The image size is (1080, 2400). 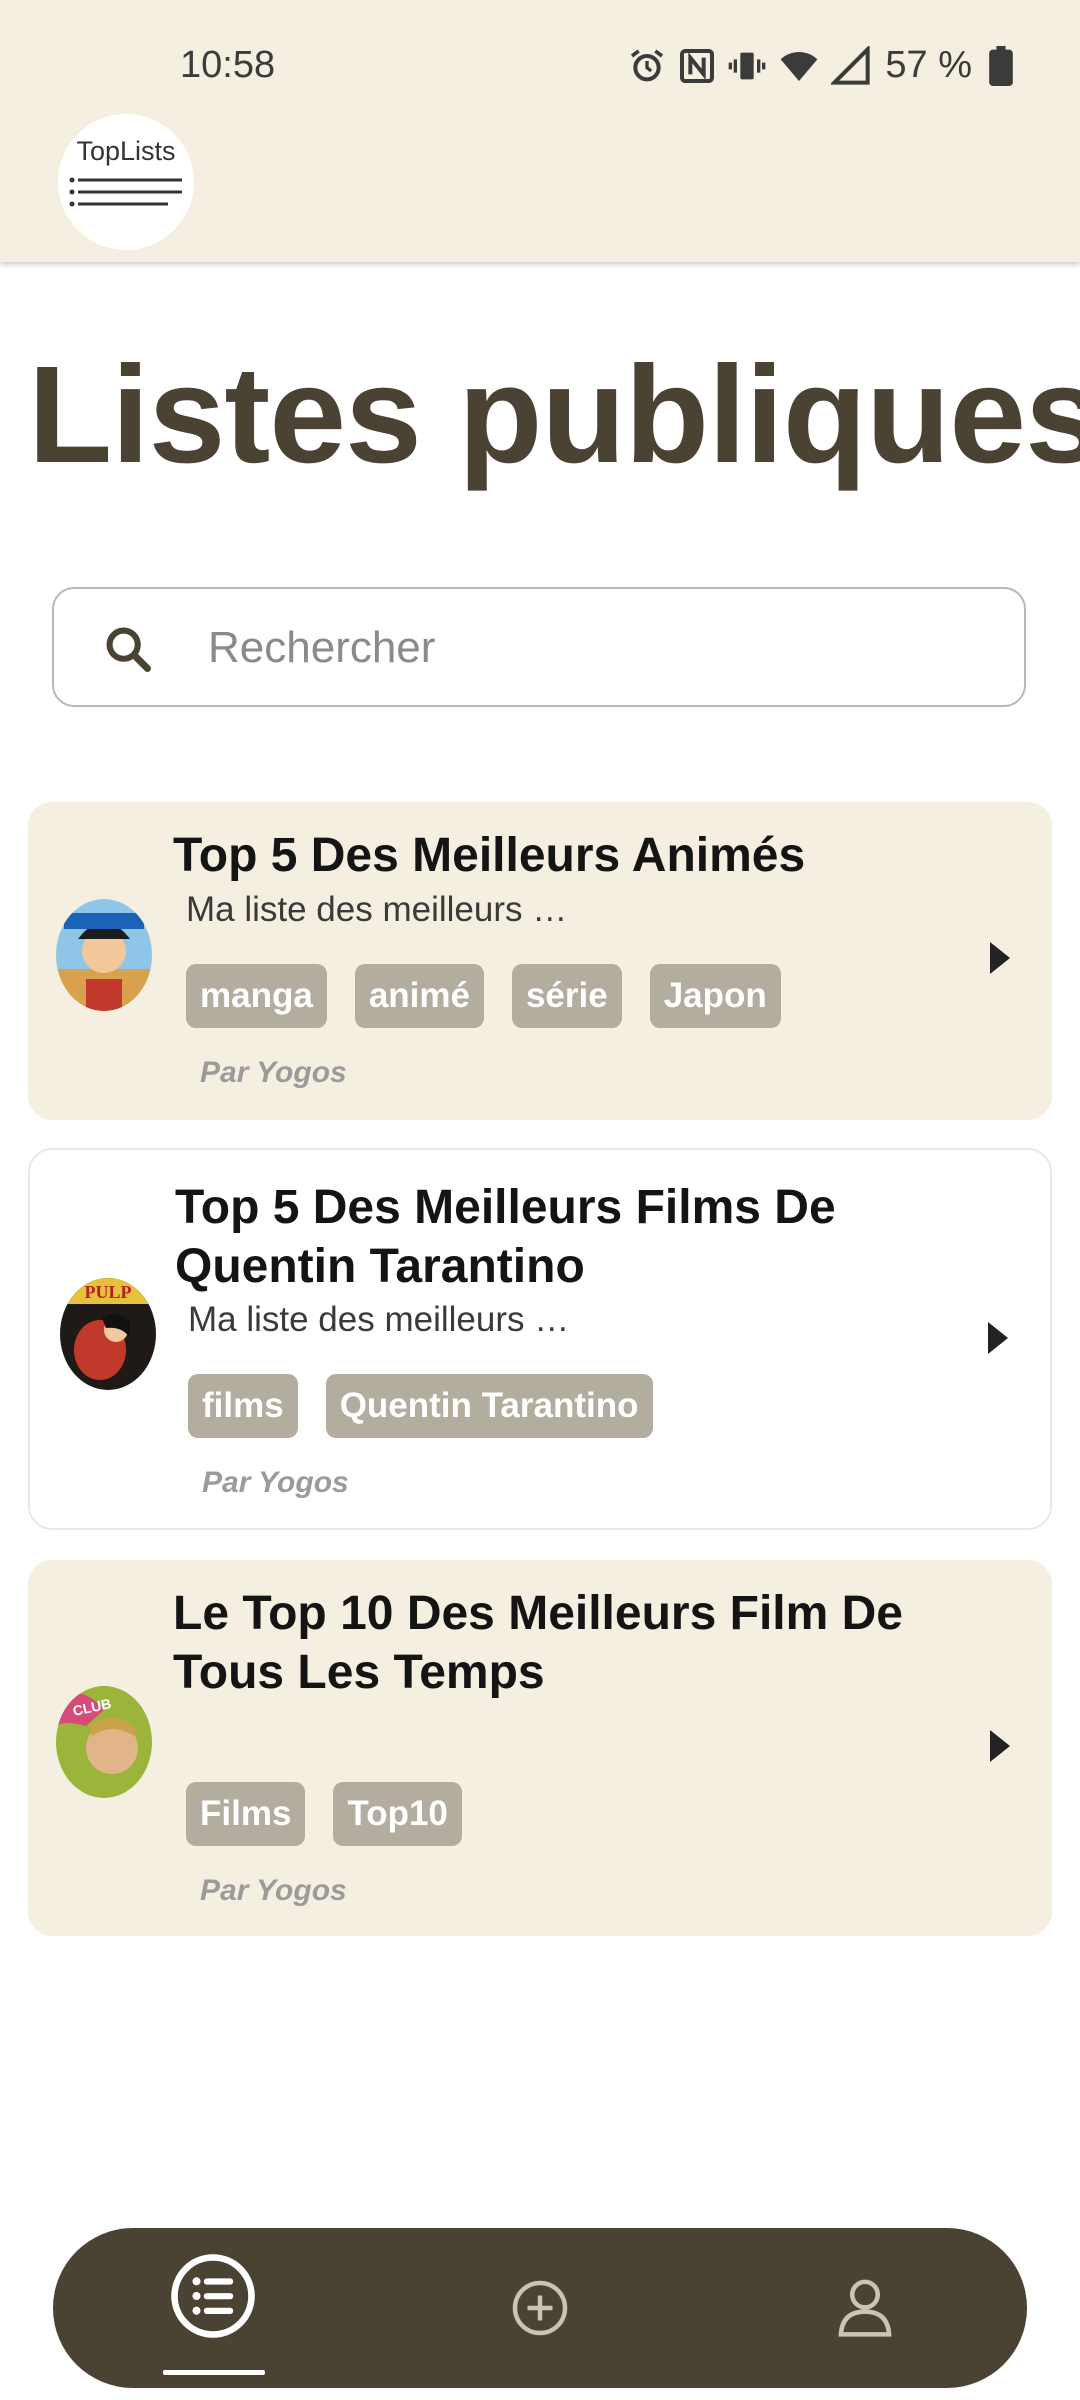 What do you see at coordinates (540, 131) in the screenshot?
I see `app-header: 10:58 57 % TopLists` at bounding box center [540, 131].